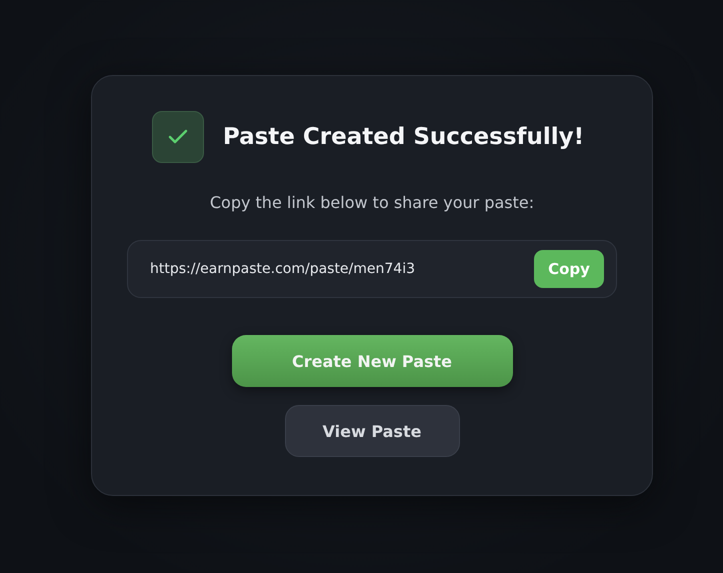 Image resolution: width=723 pixels, height=573 pixels. What do you see at coordinates (372, 202) in the screenshot?
I see `instruction-text: Copy the link below to share your paste:` at bounding box center [372, 202].